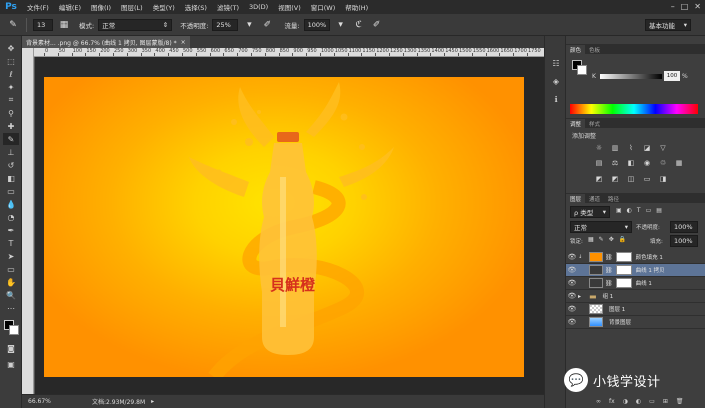  Describe the element at coordinates (11, 61) in the screenshot. I see `marquee-tool-icon: ⬚` at that location.